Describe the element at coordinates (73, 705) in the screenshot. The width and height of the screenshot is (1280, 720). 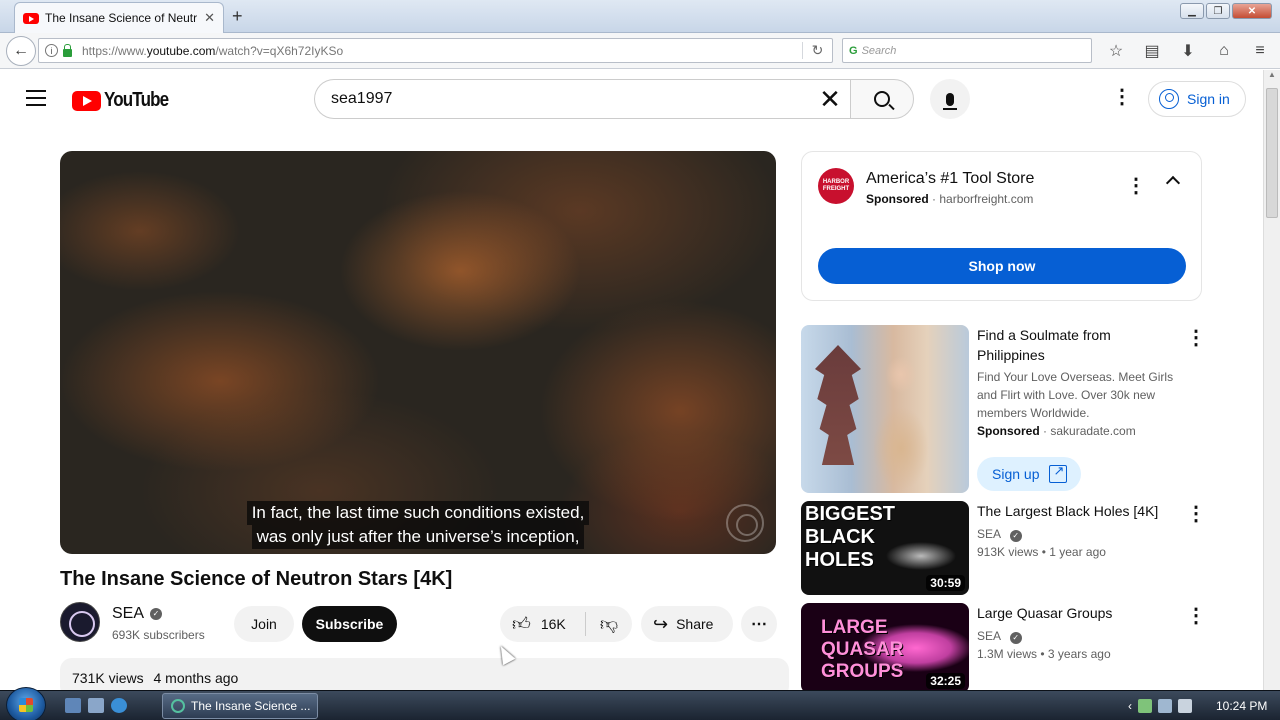
I see `show-desktop-icon` at that location.